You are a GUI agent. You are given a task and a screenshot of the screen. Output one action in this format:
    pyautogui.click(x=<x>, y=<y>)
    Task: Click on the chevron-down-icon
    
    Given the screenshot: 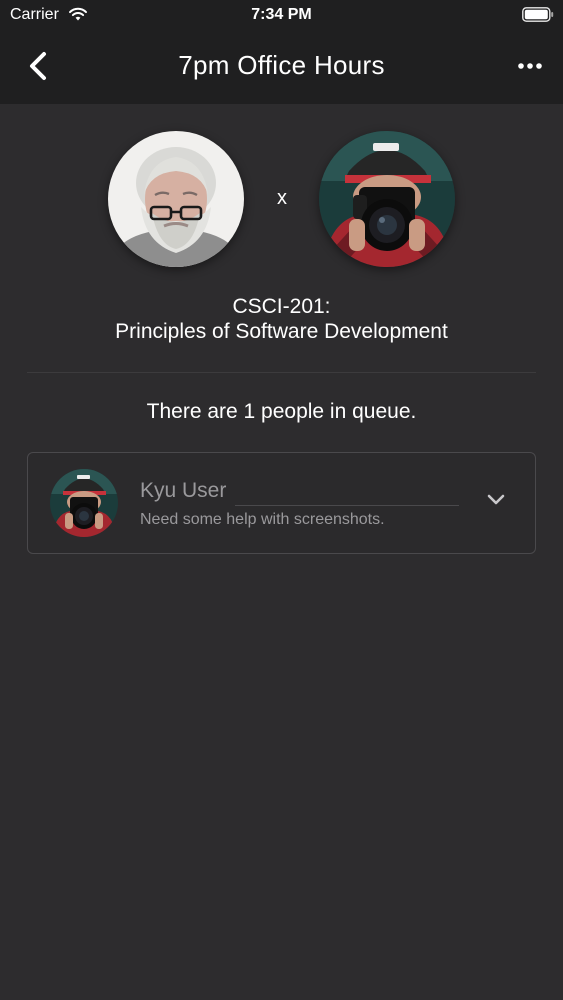 What is the action you would take?
    pyautogui.click(x=496, y=500)
    